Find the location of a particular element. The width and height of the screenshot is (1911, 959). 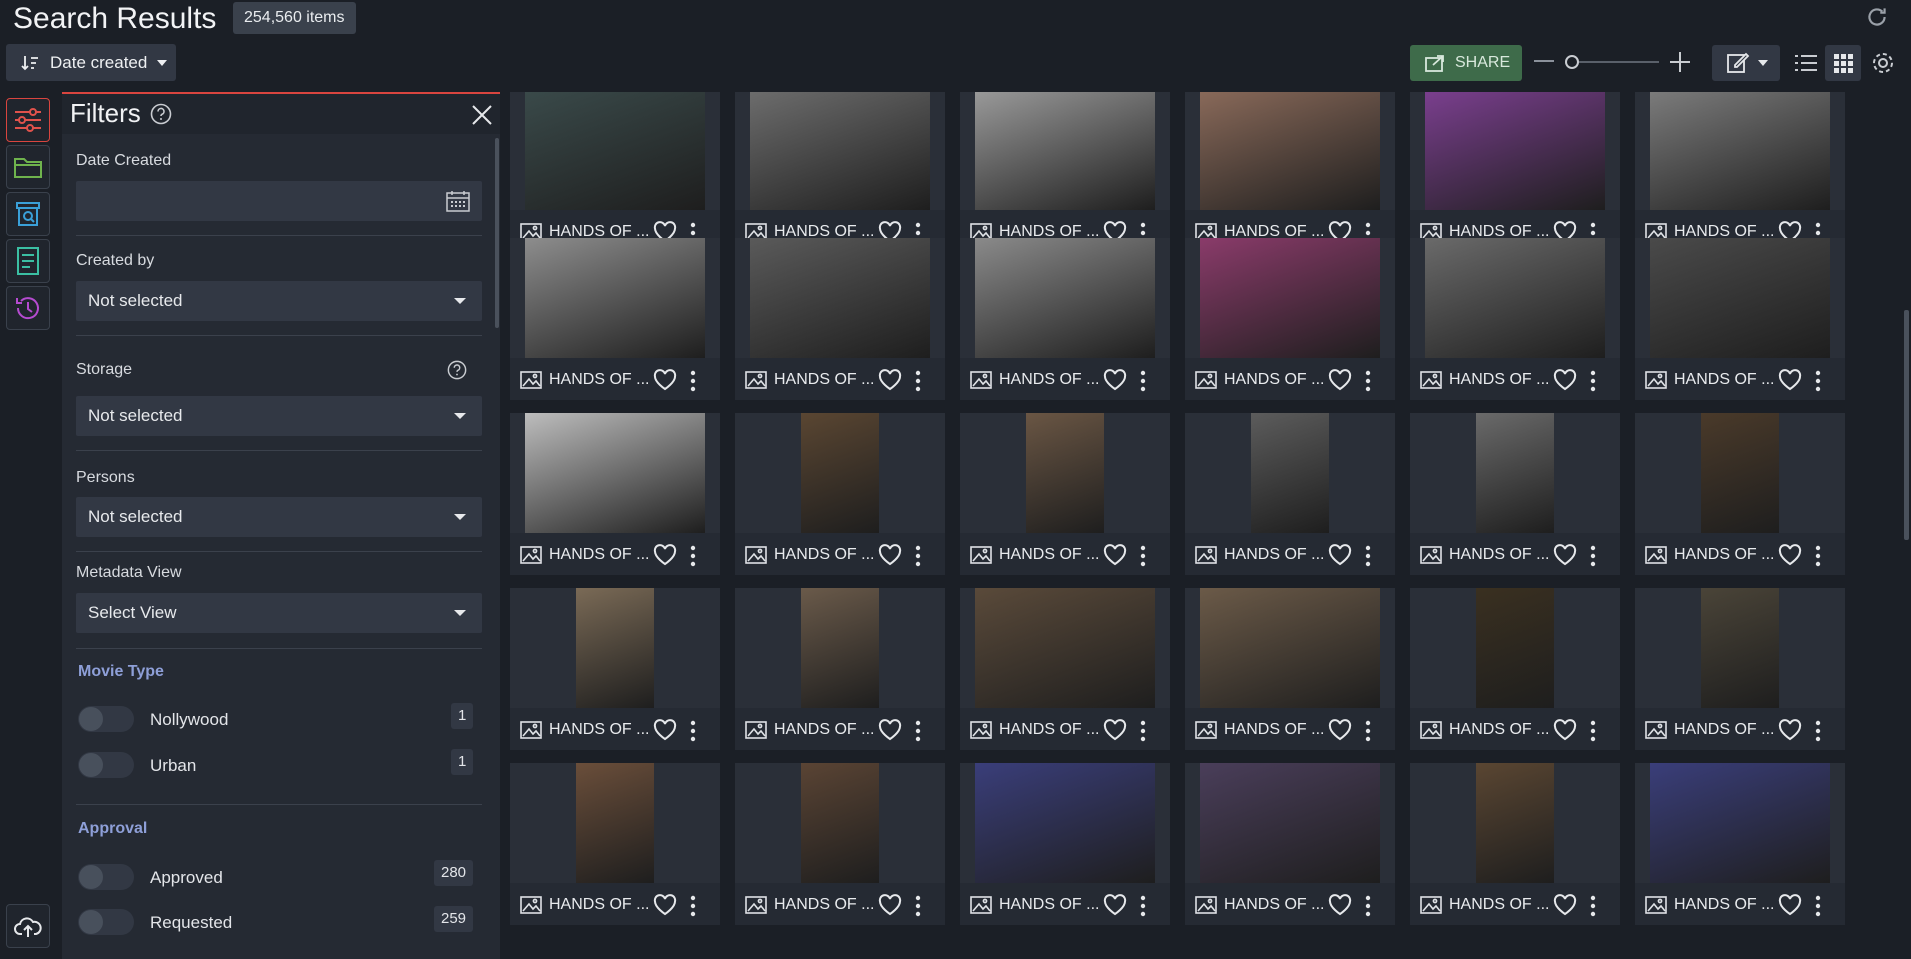

nollywood-toggle is located at coordinates (106, 719).